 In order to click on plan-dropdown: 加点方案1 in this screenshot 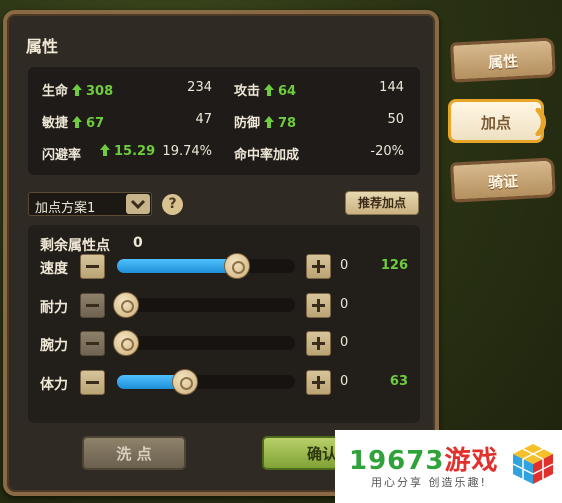, I will do `click(90, 204)`.